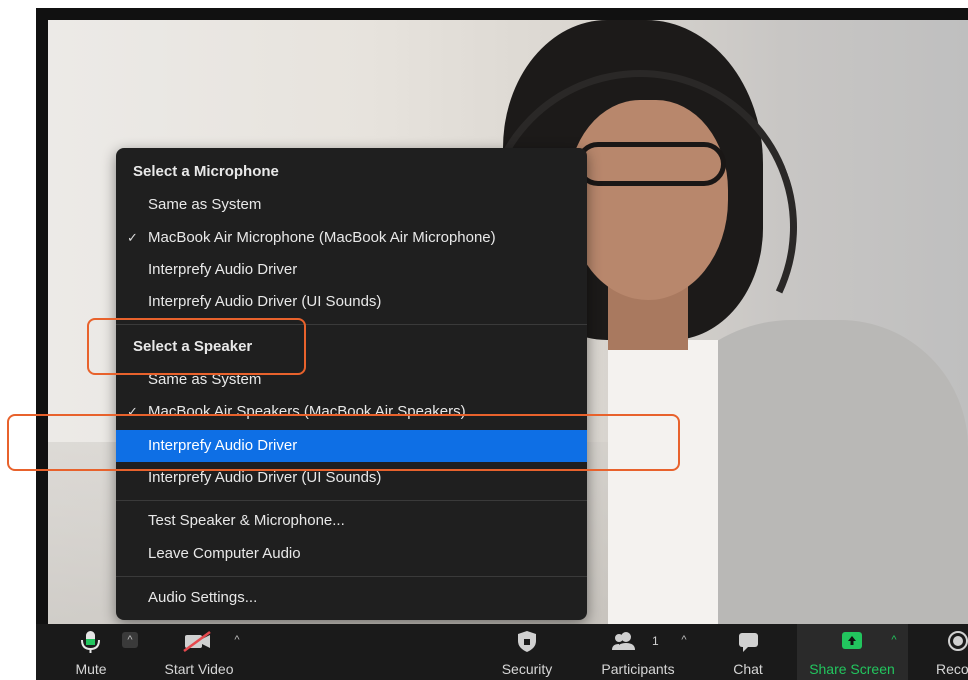  What do you see at coordinates (655, 641) in the screenshot?
I see `participants-count: 1` at bounding box center [655, 641].